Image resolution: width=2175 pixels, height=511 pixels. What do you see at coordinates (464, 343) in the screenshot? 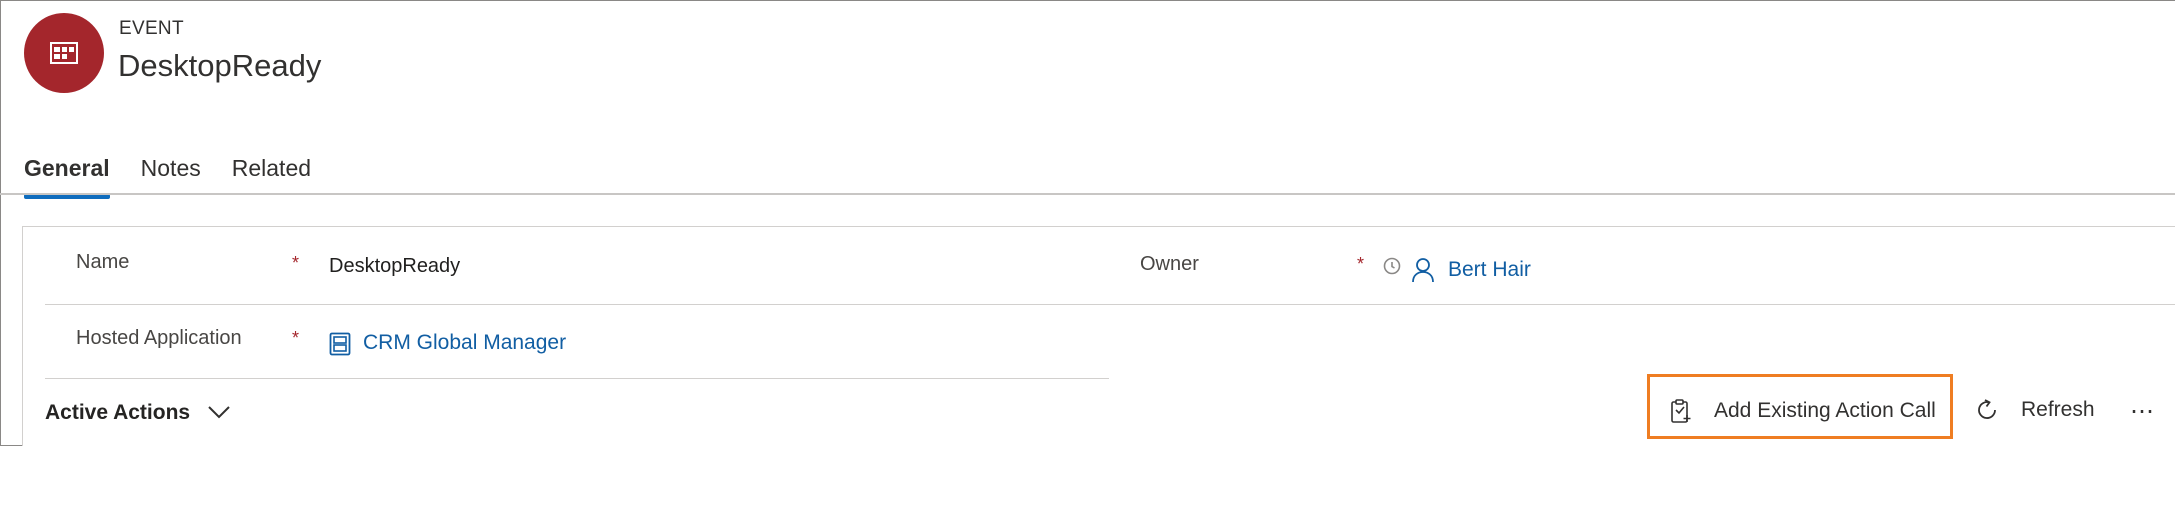
I see `hosted-application-lookup-link: CRM Global Manager` at bounding box center [464, 343].